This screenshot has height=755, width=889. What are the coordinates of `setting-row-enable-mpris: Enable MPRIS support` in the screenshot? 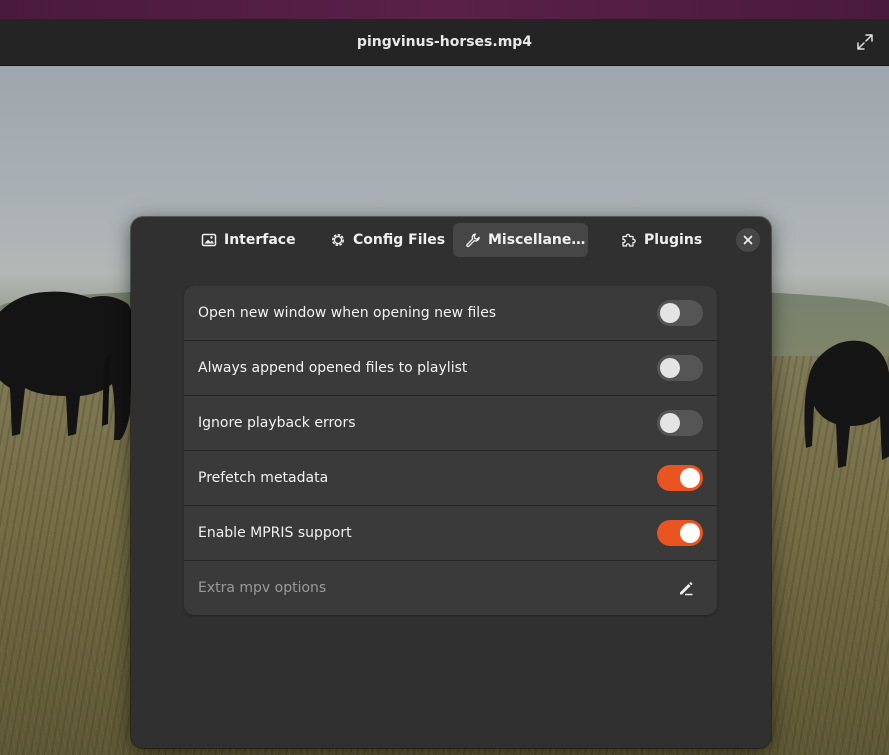 It's located at (450, 533).